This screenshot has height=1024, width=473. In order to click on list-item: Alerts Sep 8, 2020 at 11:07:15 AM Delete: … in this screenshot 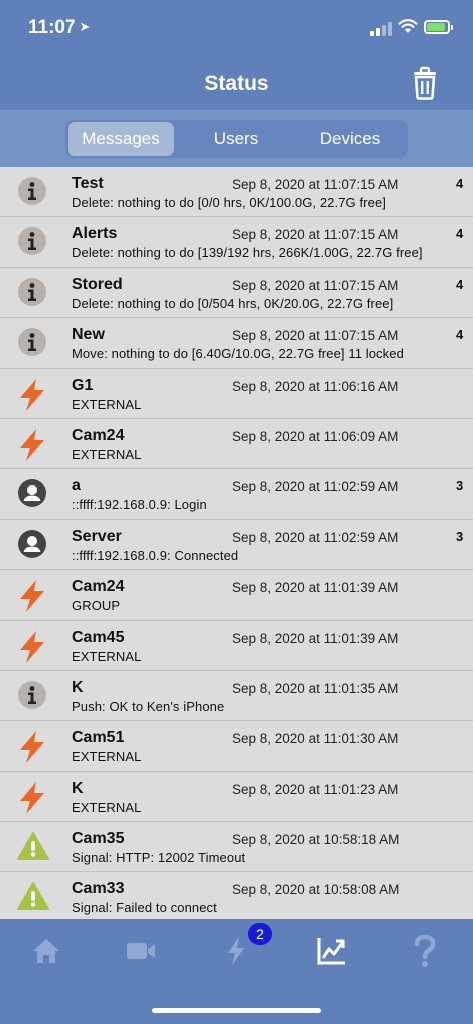, I will do `click(236, 242)`.